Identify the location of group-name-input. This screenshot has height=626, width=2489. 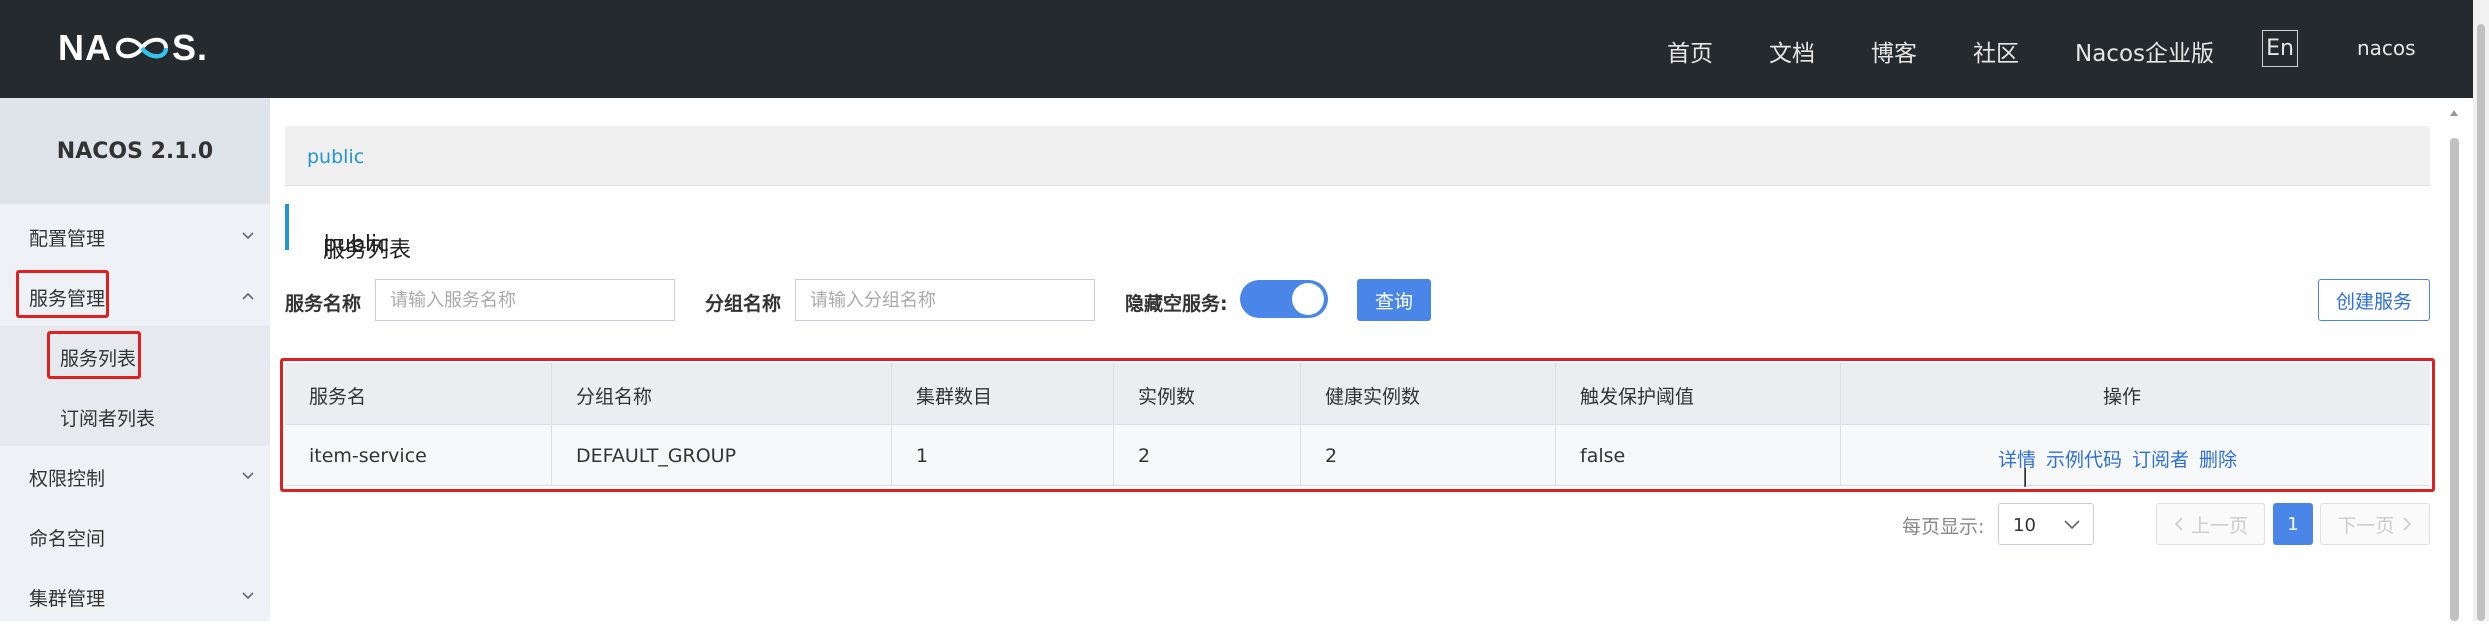
(945, 300).